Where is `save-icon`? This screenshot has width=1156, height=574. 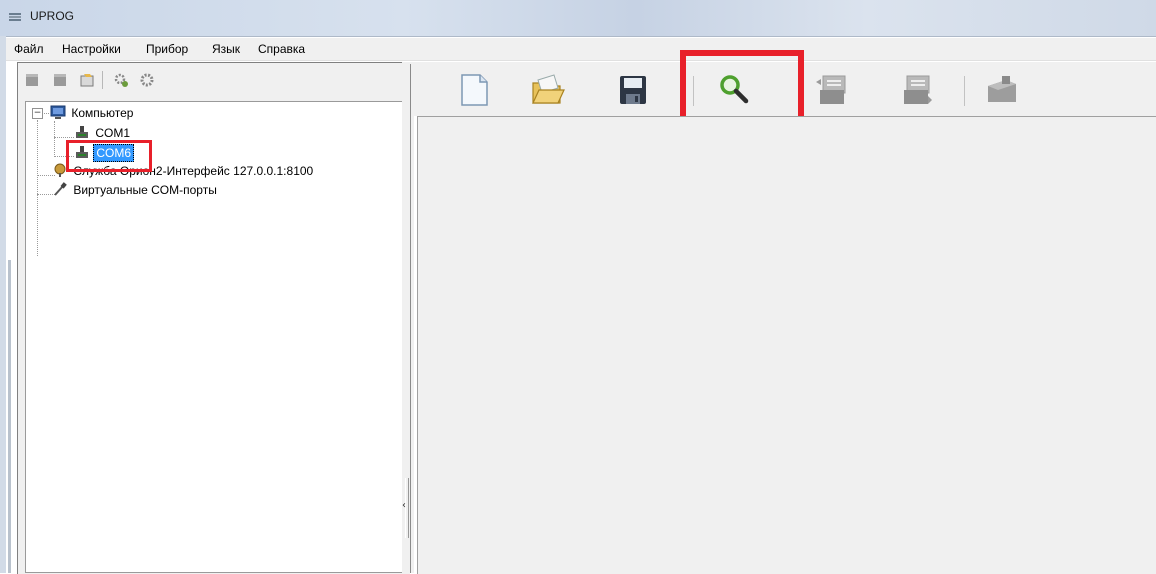
save-icon is located at coordinates (633, 90).